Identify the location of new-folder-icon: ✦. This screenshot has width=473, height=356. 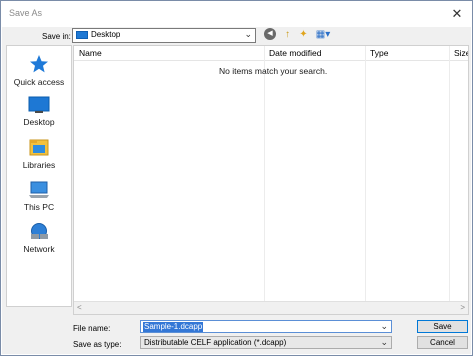
(303, 34).